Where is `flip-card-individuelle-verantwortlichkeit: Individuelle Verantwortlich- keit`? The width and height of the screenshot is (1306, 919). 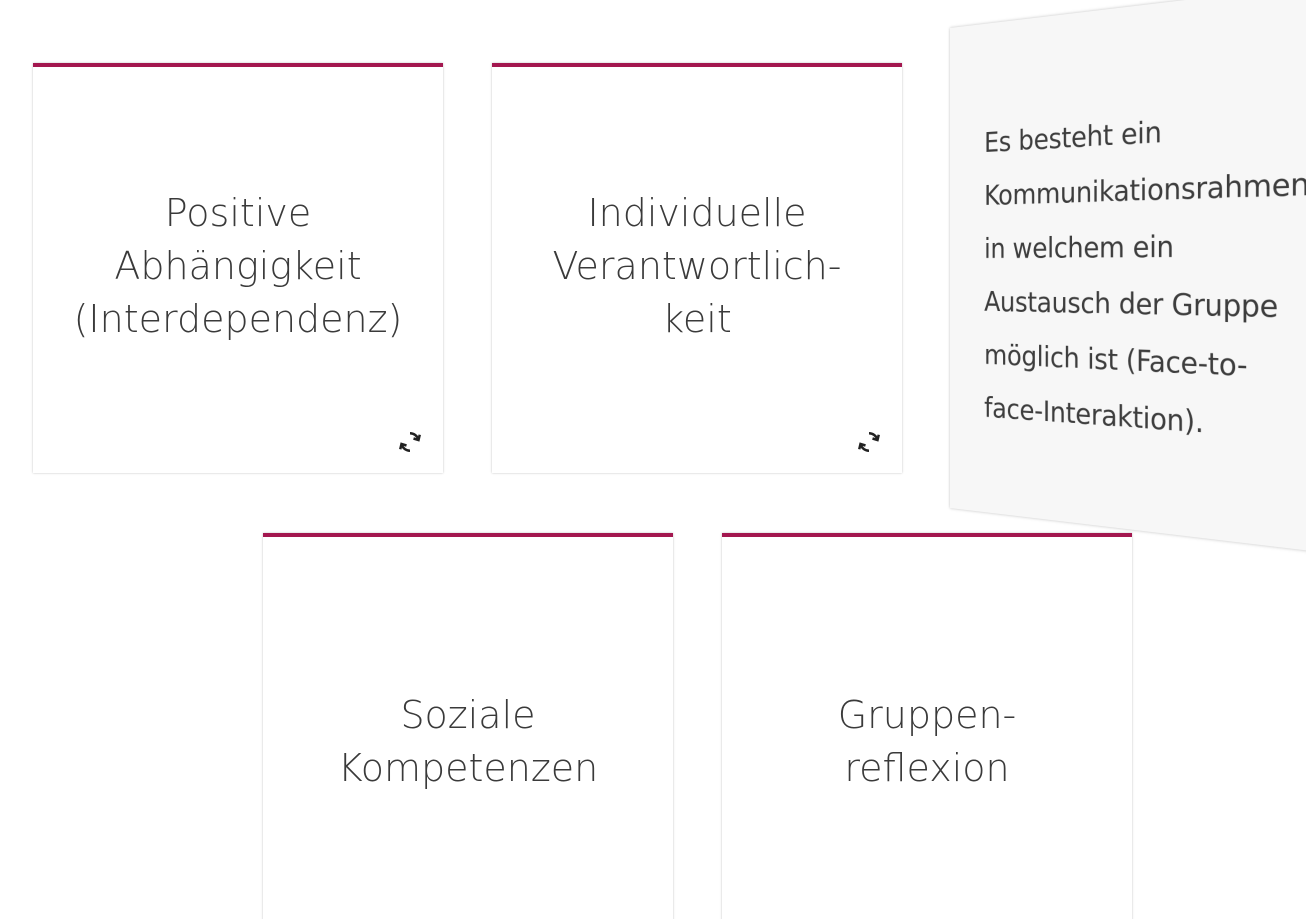 flip-card-individuelle-verantwortlichkeit: Individuelle Verantwortlich- keit is located at coordinates (697, 268).